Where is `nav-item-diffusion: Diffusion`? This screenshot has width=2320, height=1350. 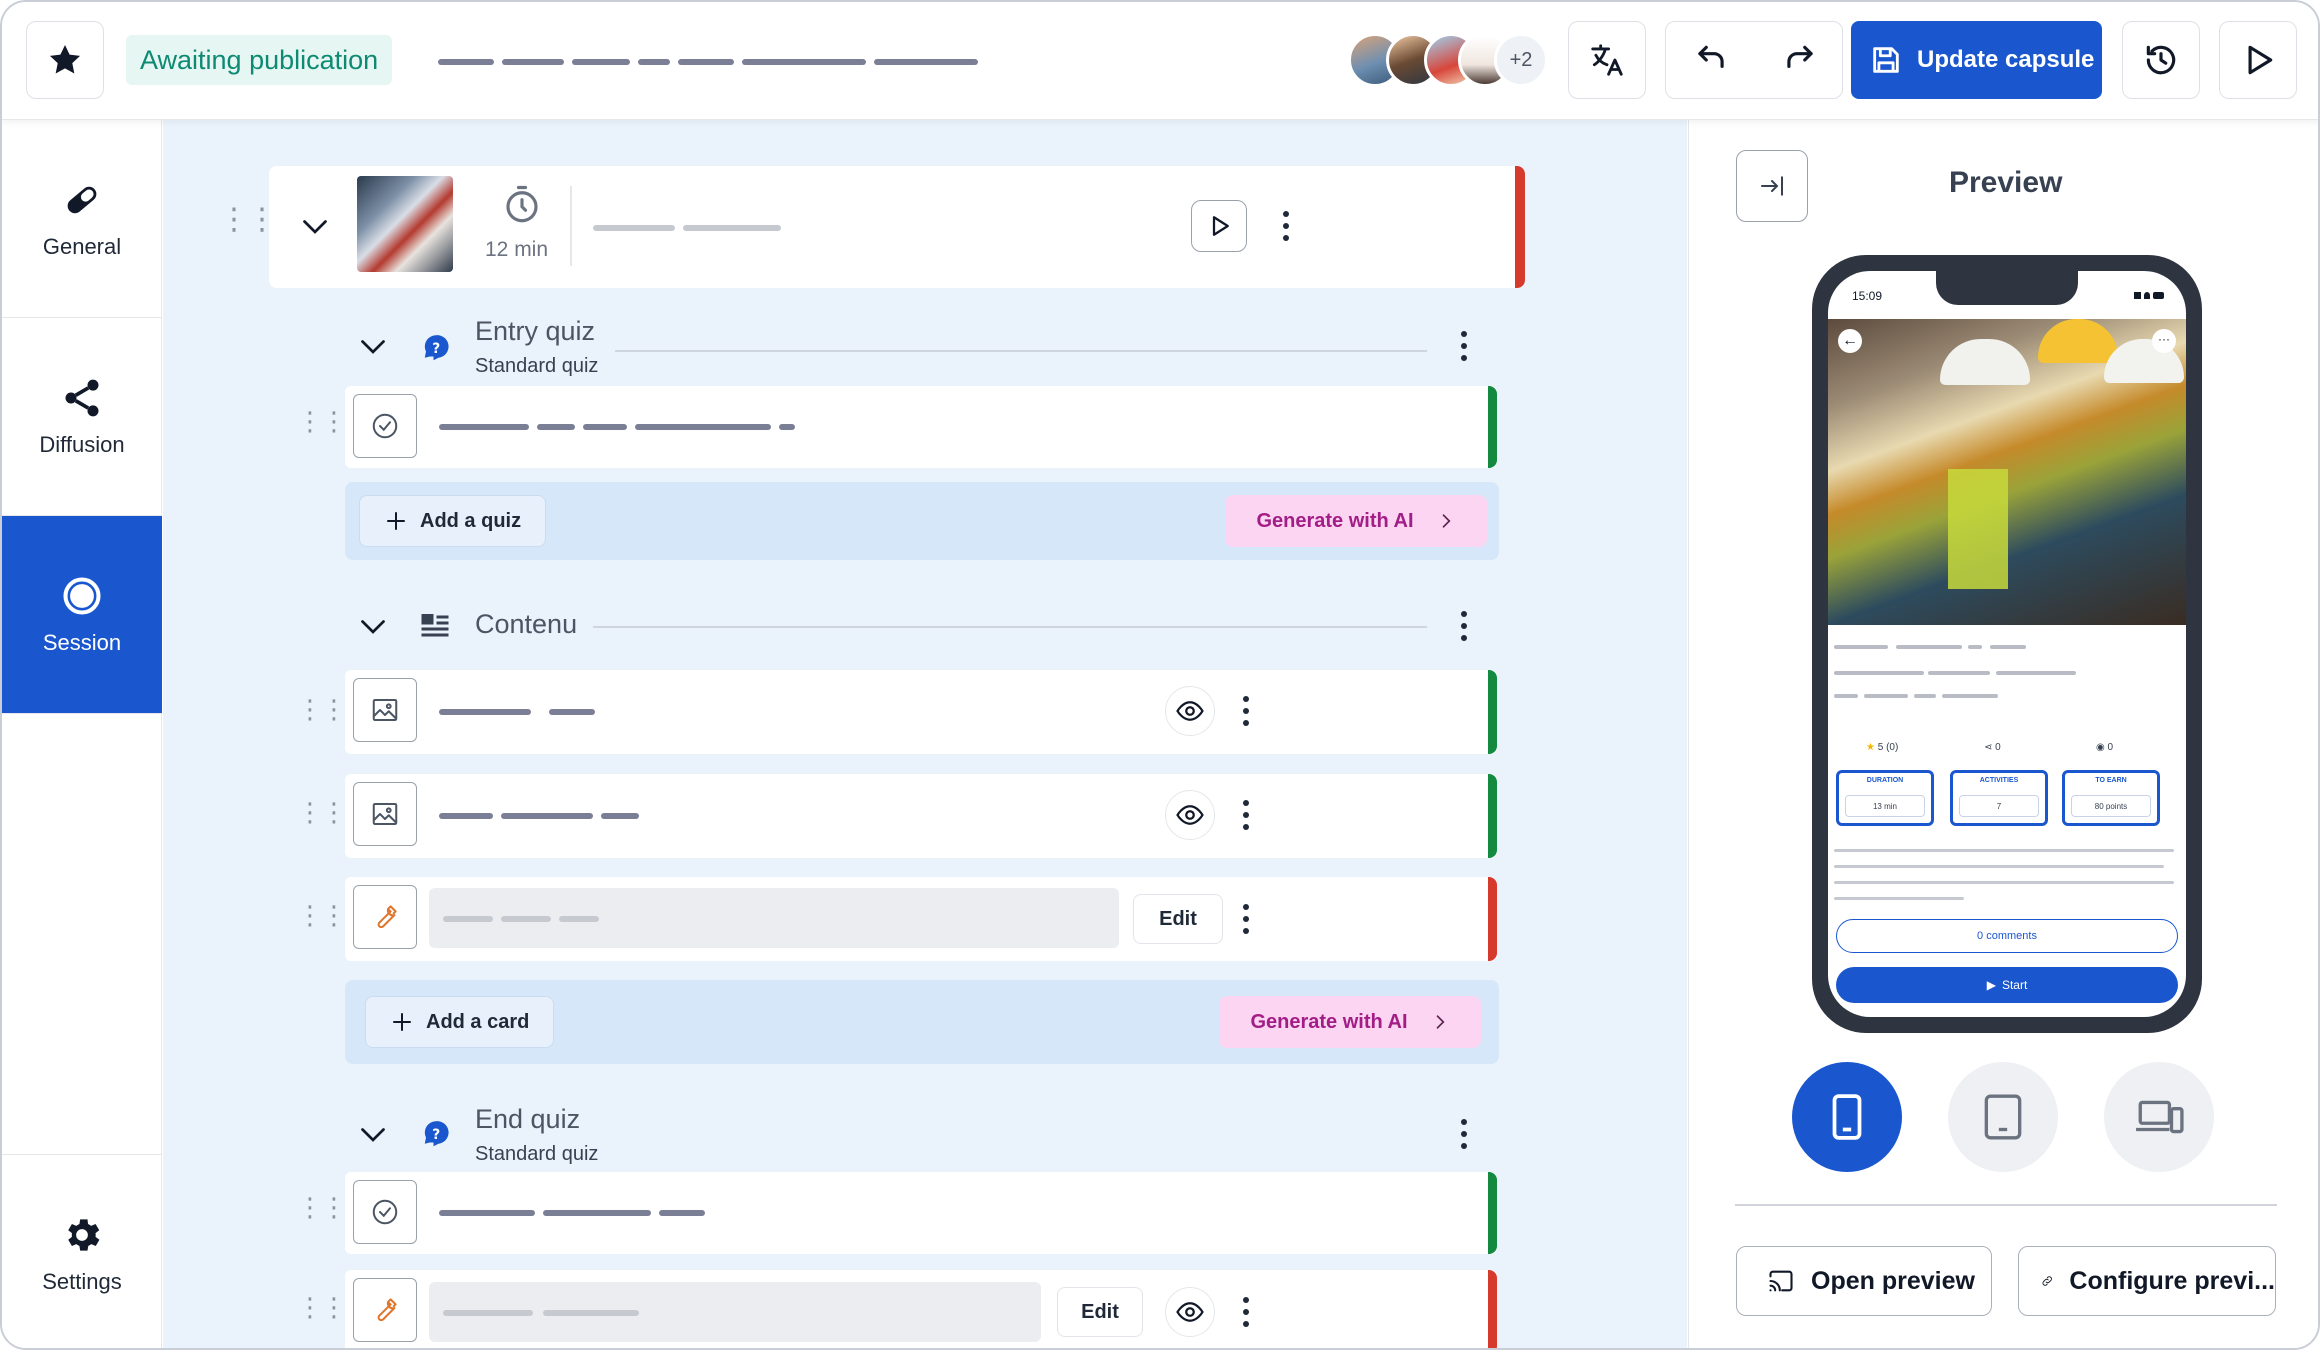
nav-item-diffusion: Diffusion is located at coordinates (82, 417).